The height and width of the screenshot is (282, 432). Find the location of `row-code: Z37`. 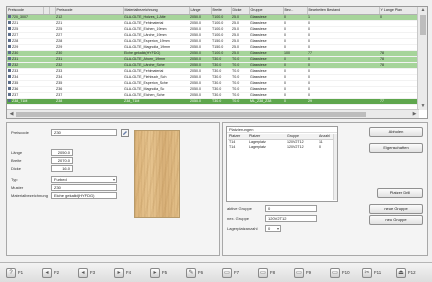

row-code: Z37 is located at coordinates (15, 94).